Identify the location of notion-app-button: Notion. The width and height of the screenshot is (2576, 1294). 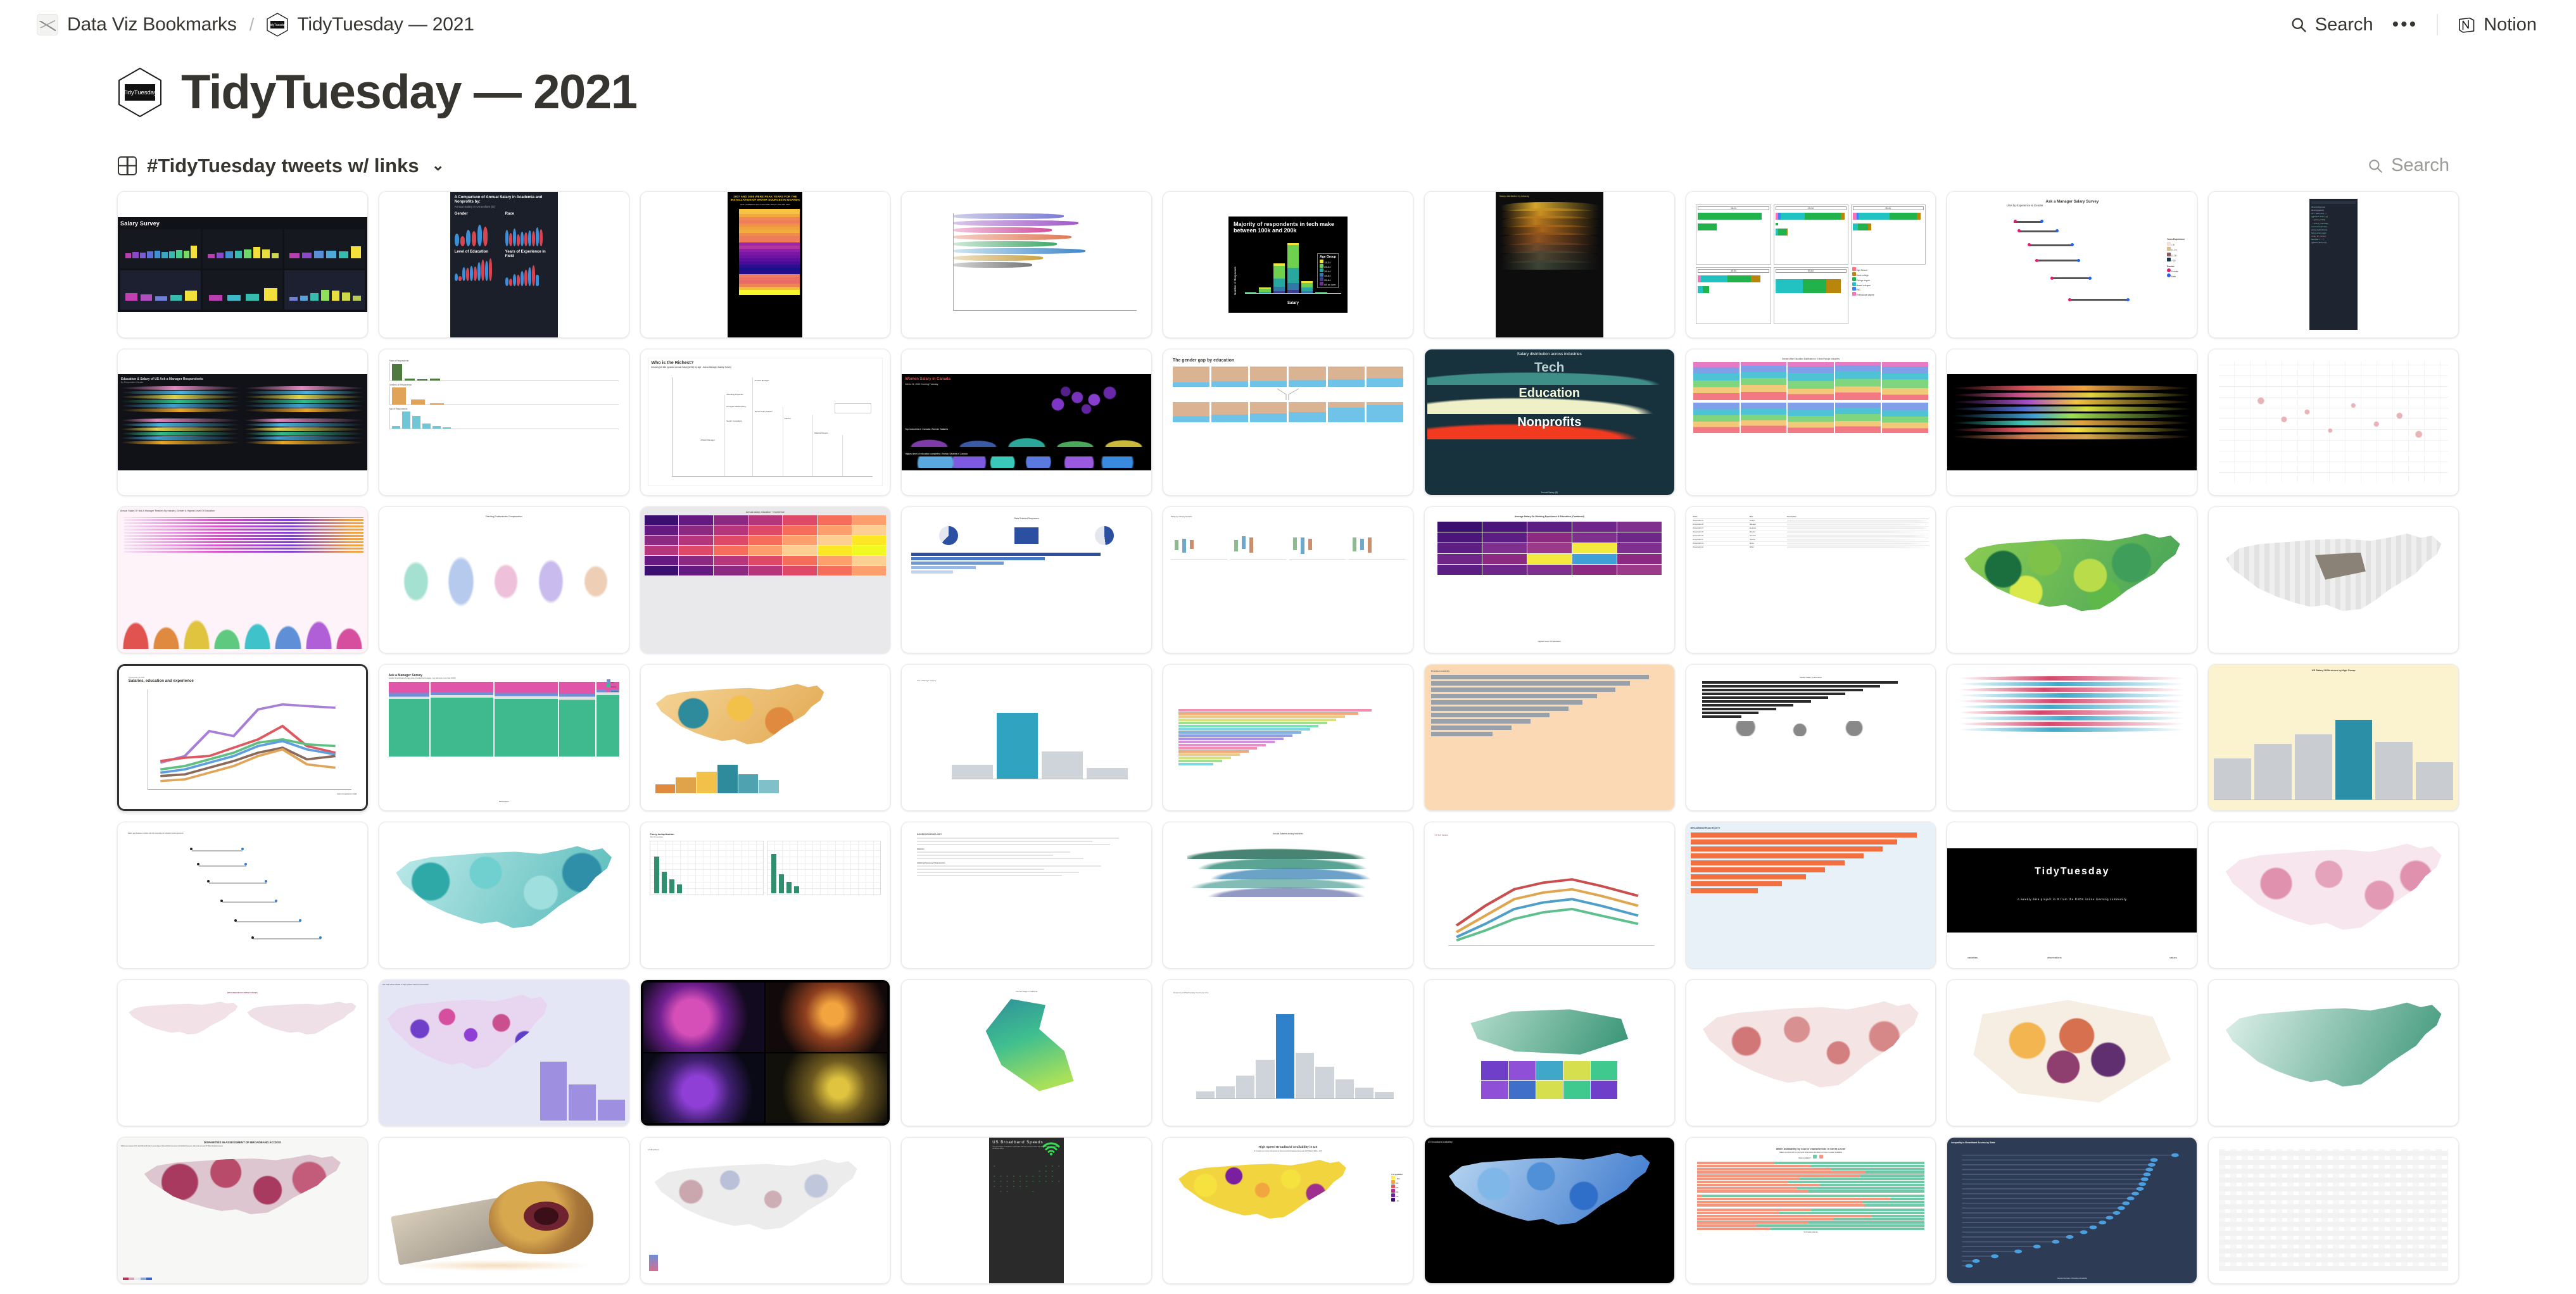
(2497, 25).